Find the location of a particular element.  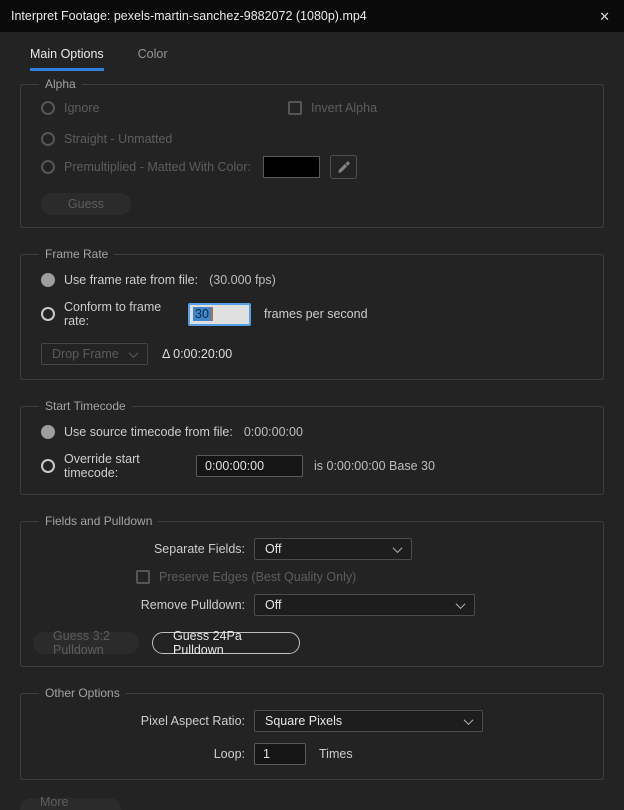

eyedropper-icon is located at coordinates (344, 167).